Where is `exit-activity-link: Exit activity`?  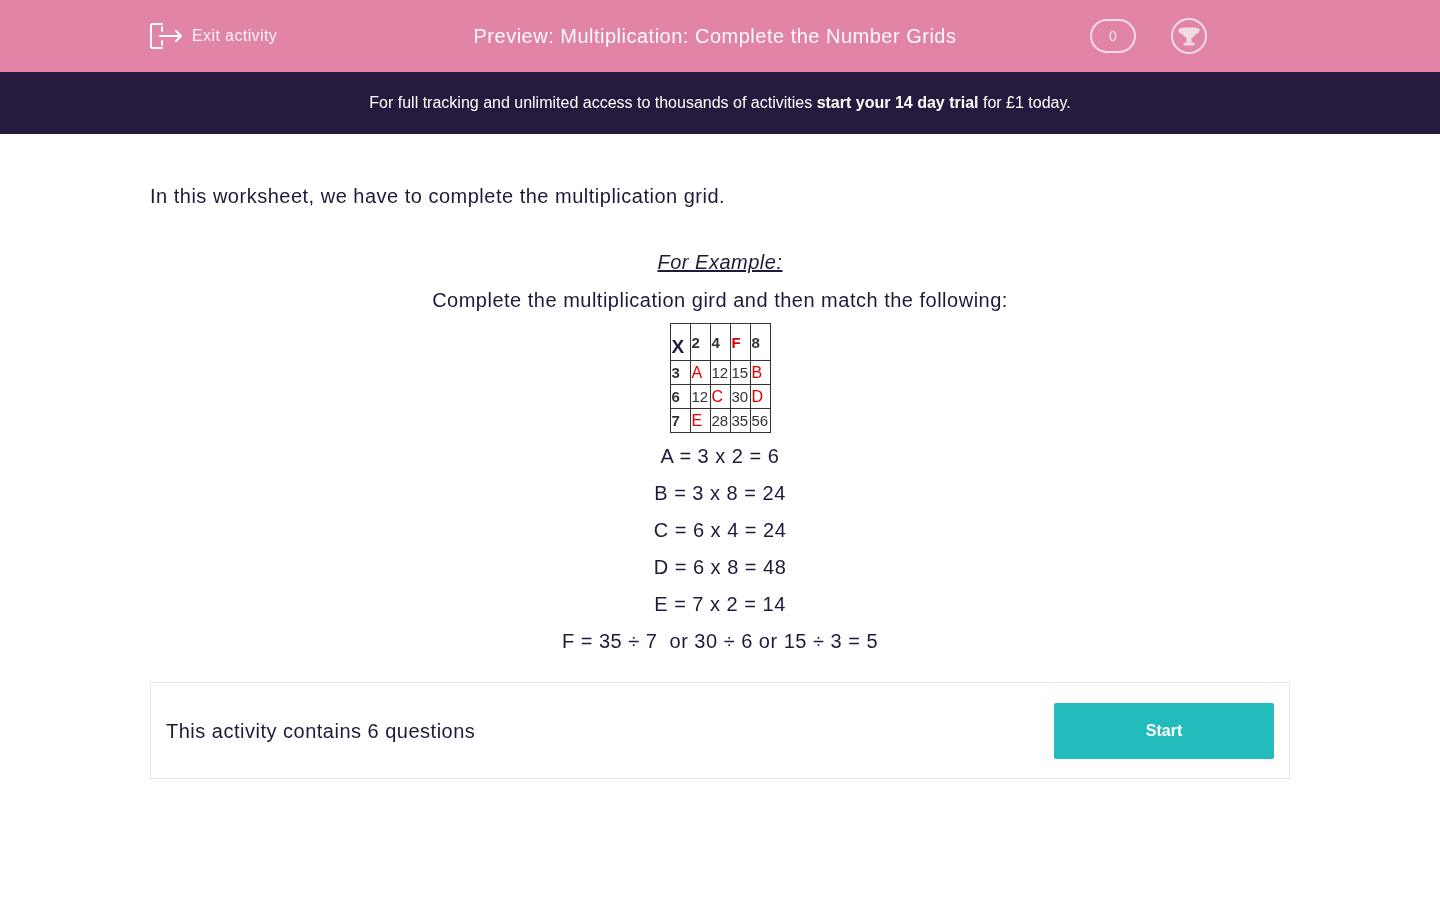
exit-activity-link: Exit activity is located at coordinates (290, 36).